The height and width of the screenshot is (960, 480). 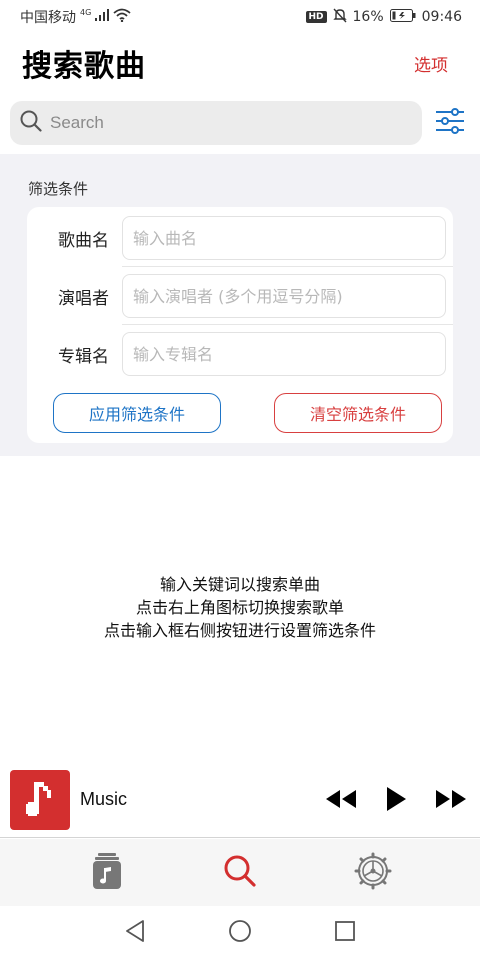 I want to click on hint-line: 点击输入框右侧按钮进行设置筛选条件, so click(x=239, y=630).